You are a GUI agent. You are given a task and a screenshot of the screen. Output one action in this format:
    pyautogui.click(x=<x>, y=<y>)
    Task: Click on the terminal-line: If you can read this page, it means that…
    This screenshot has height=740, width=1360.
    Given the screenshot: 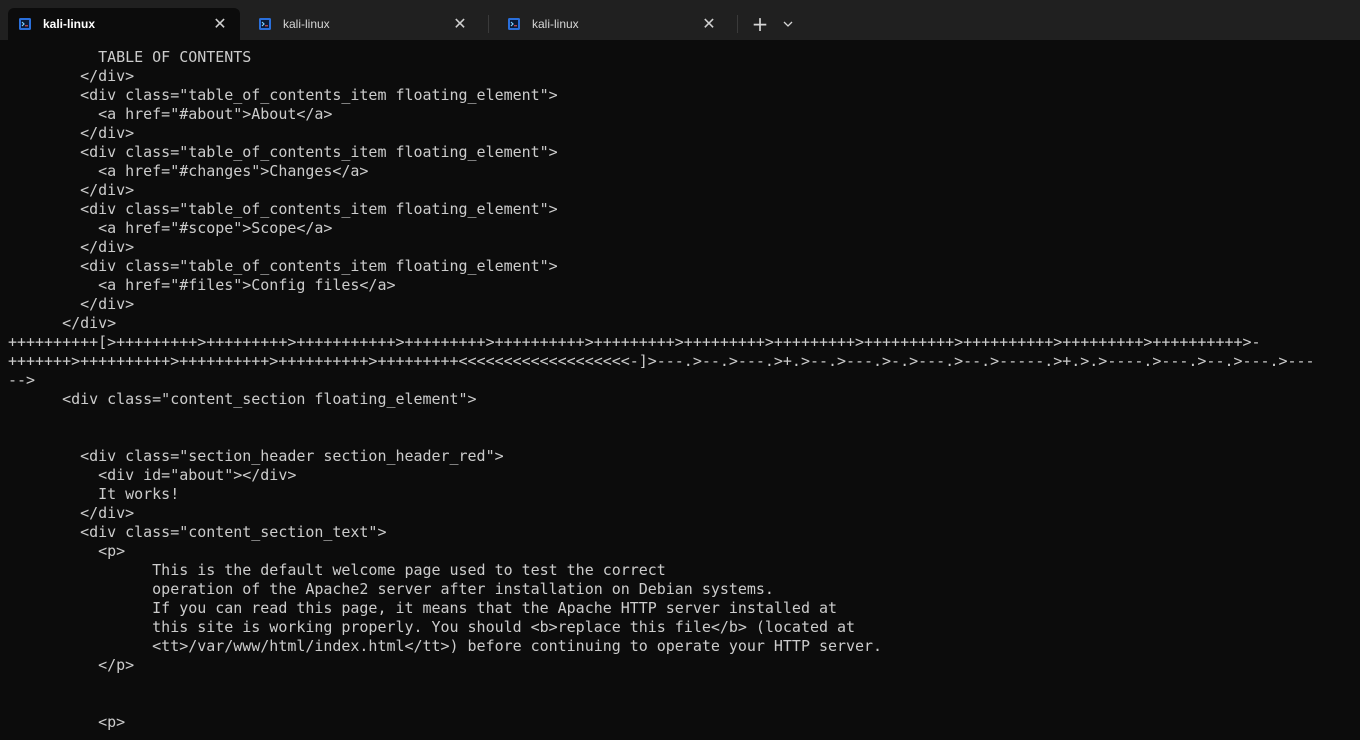 What is the action you would take?
    pyautogui.click(x=422, y=608)
    